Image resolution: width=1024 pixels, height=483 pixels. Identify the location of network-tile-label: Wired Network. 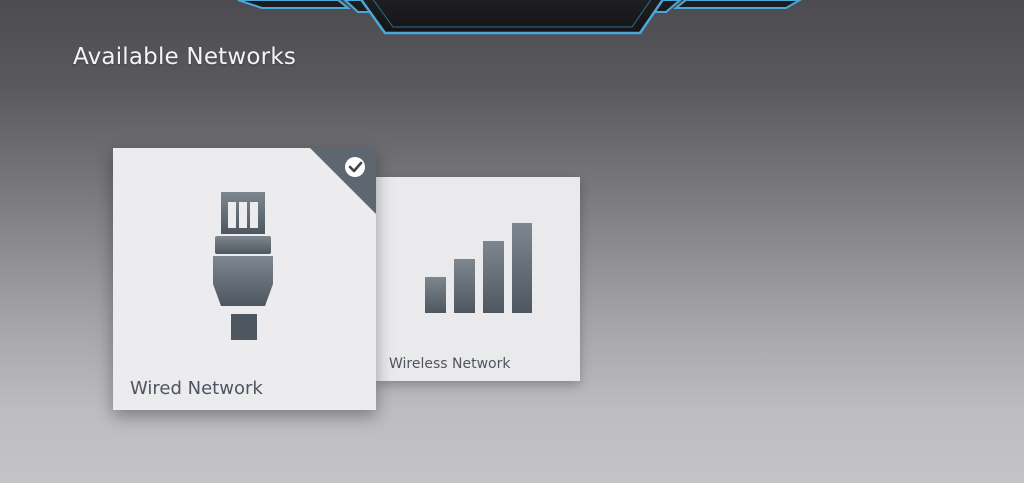
(196, 388).